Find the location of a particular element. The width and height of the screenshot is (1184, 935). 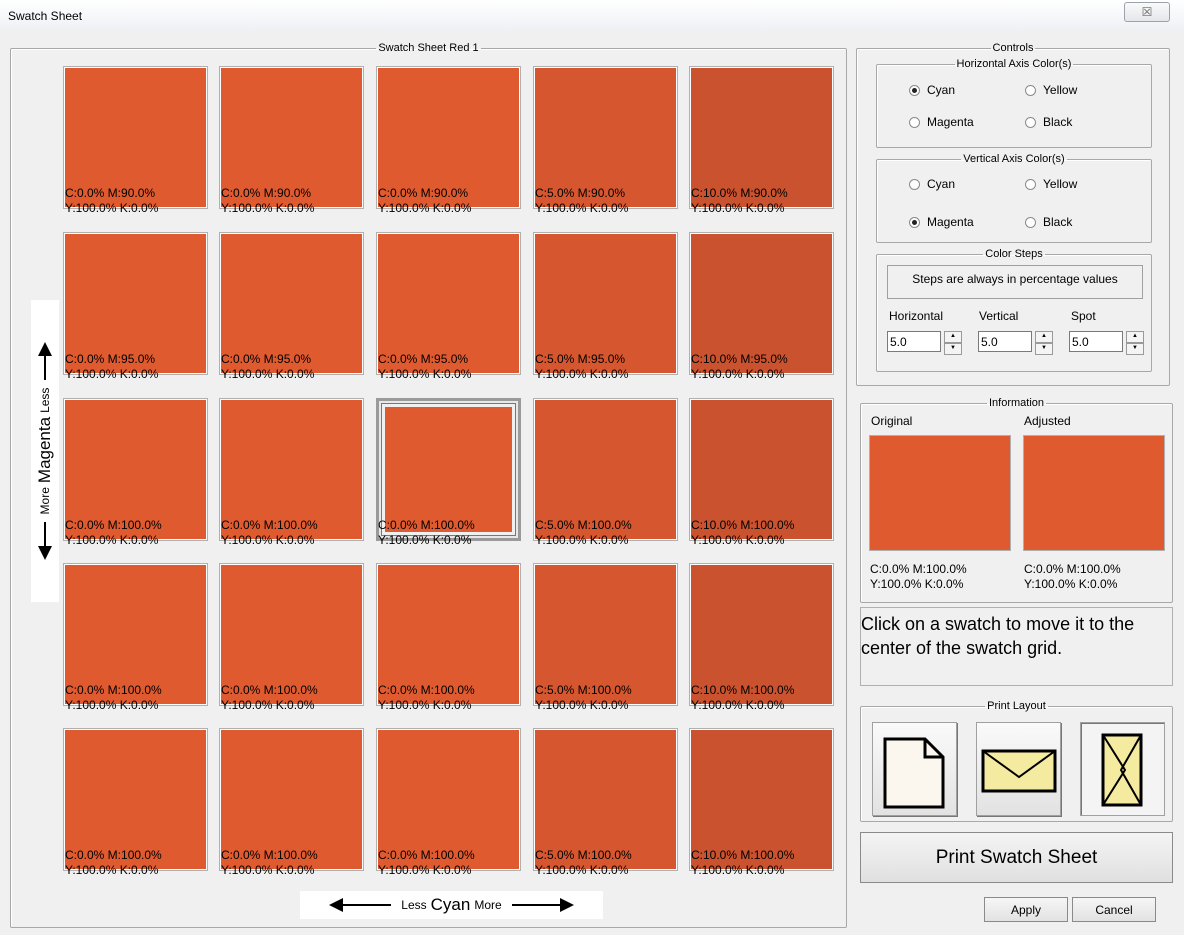

original-cmyk-line1: C:0.0% M:100.0% is located at coordinates (918, 569).